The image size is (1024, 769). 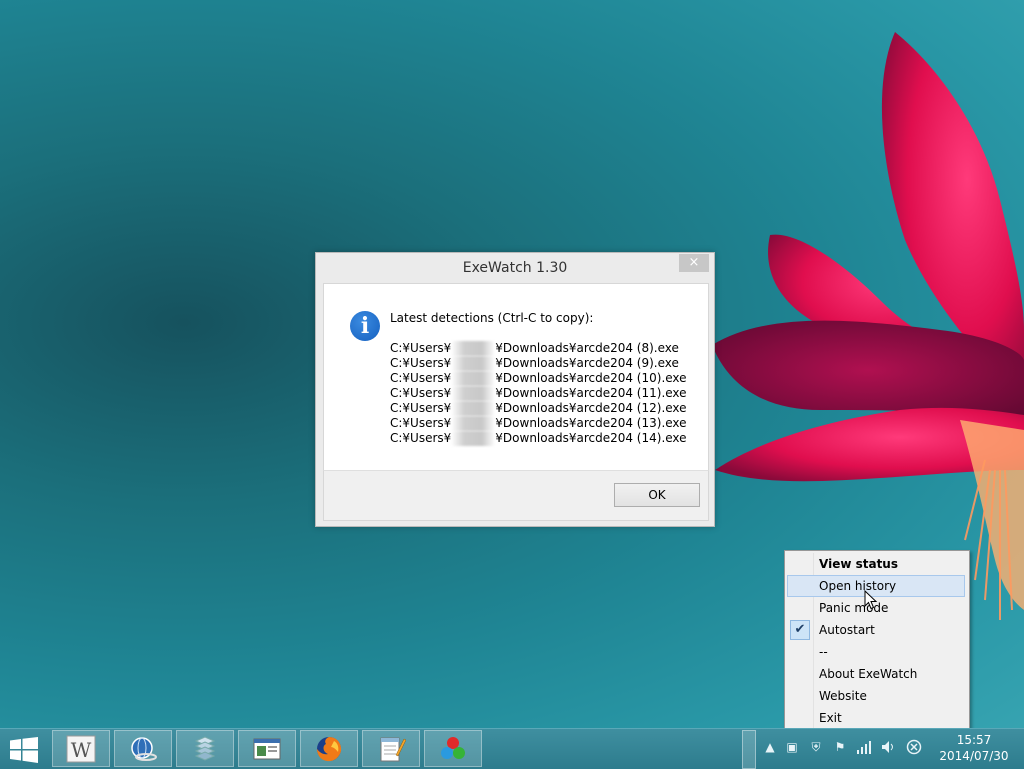 What do you see at coordinates (538, 423) in the screenshot?
I see `detection-path: C:¥Users¥ ¥Downloads¥arcde204 (13).exe` at bounding box center [538, 423].